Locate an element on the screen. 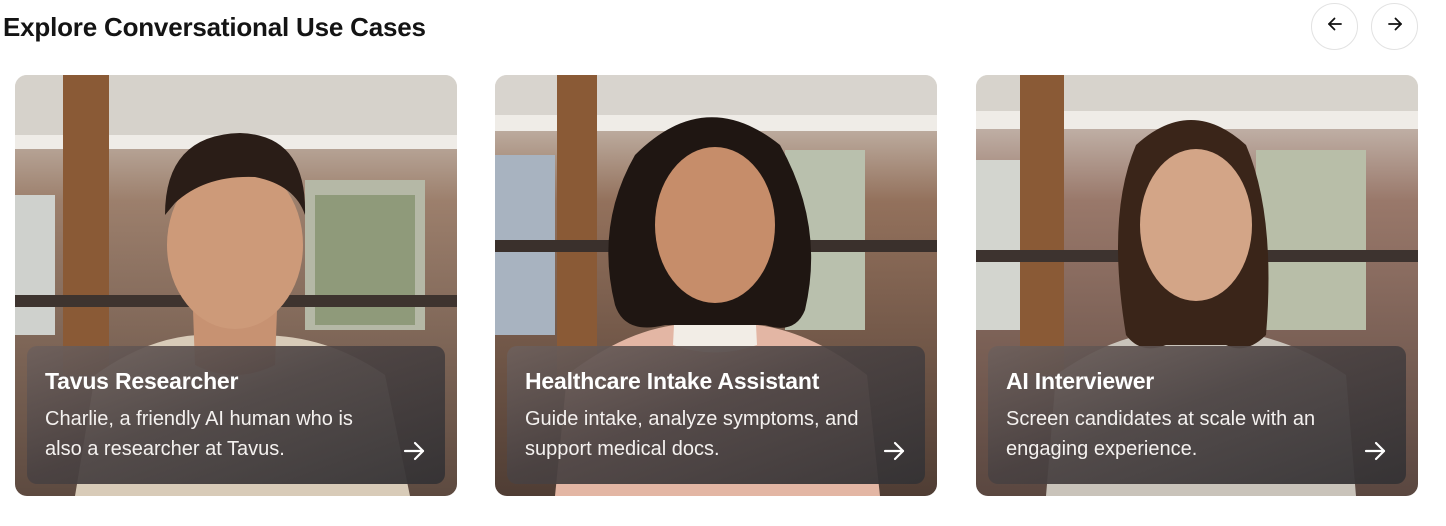  card-title: Tavus Researcher is located at coordinates (142, 381).